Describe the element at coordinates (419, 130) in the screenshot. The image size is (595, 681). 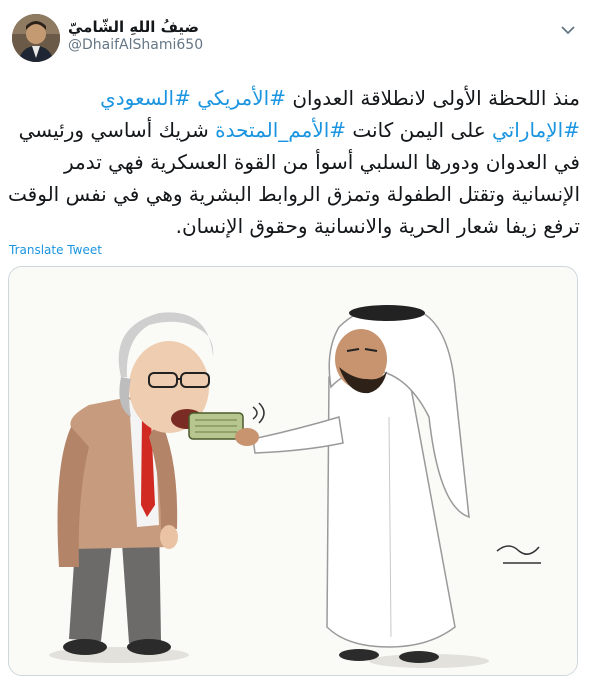
I see `tweet-text-part: على اليمن كانت` at that location.